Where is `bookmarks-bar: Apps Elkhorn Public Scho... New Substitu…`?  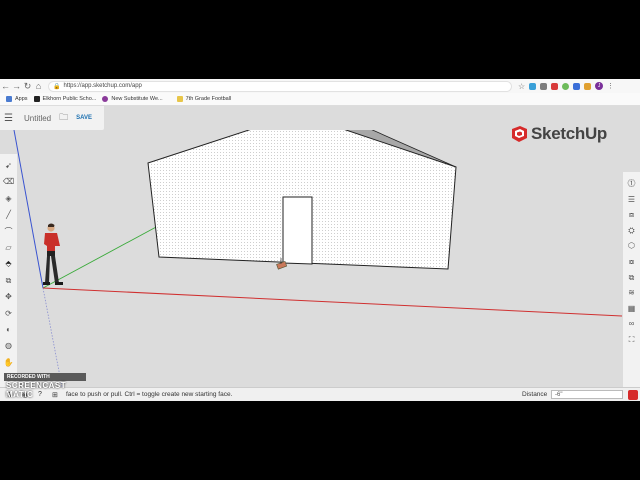
bookmarks-bar: Apps Elkhorn Public Scho... New Substitu… is located at coordinates (320, 99).